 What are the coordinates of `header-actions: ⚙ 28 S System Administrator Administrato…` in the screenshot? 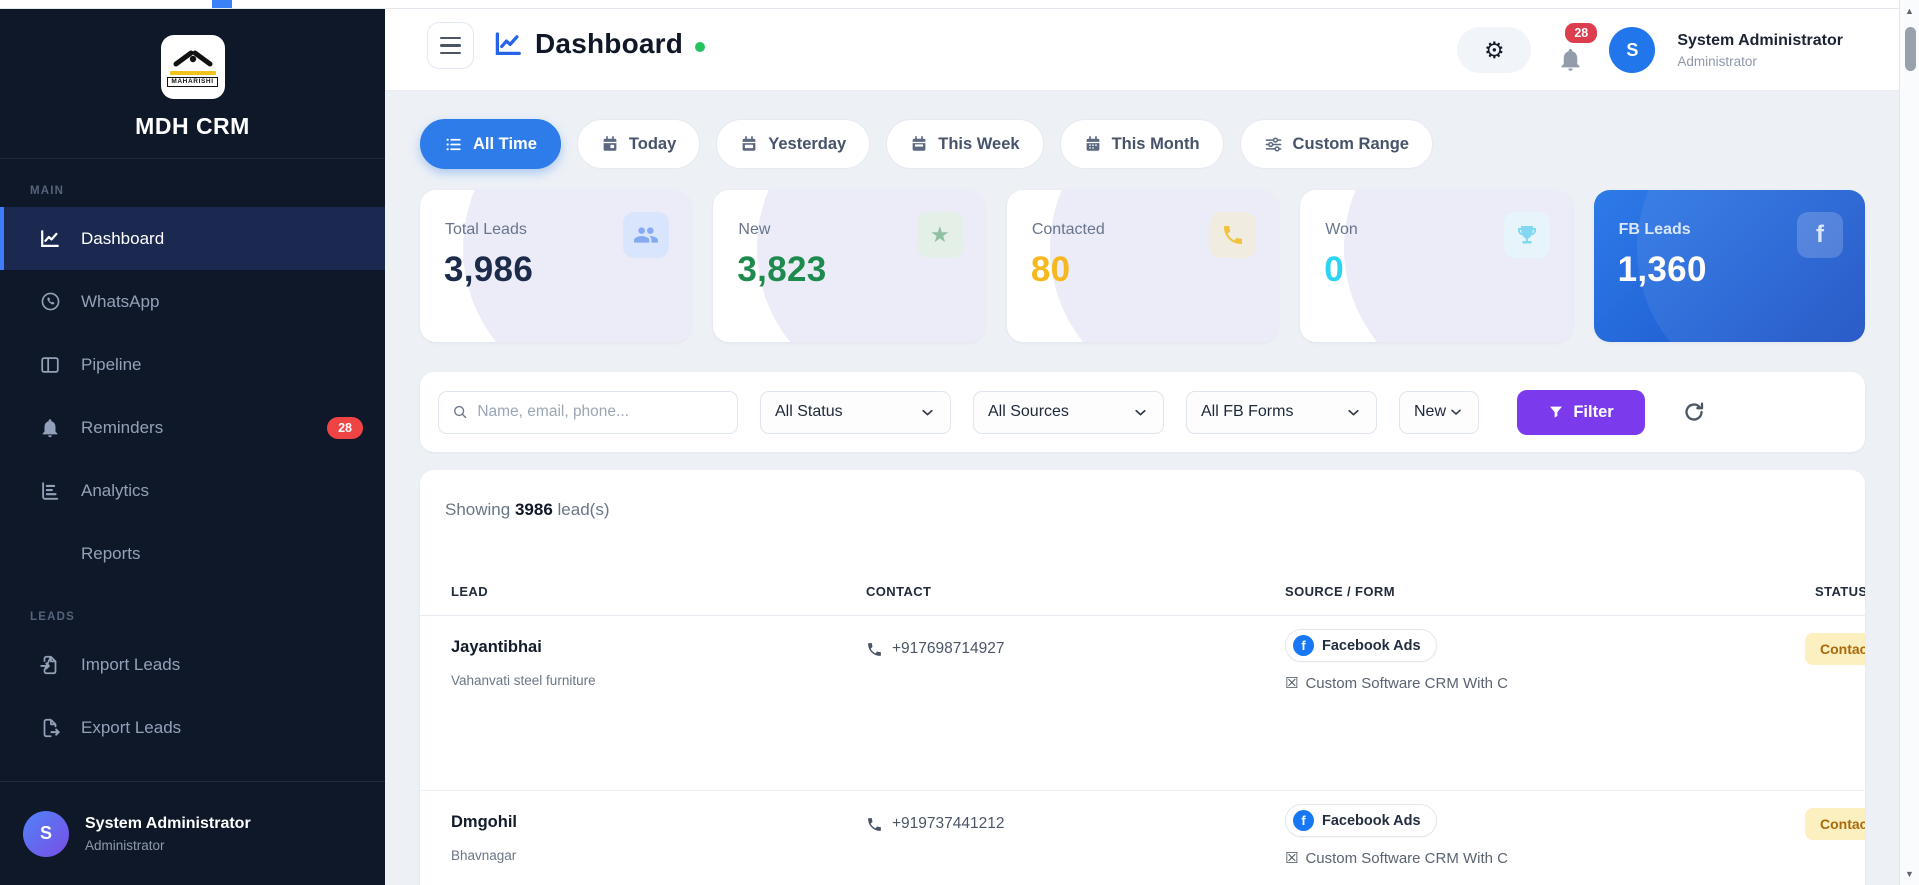 It's located at (1650, 50).